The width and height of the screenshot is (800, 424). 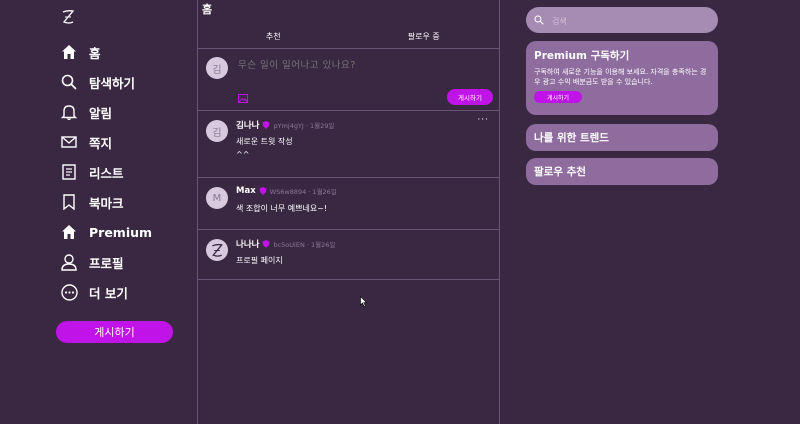 I want to click on page-title: 홈, so click(x=207, y=9).